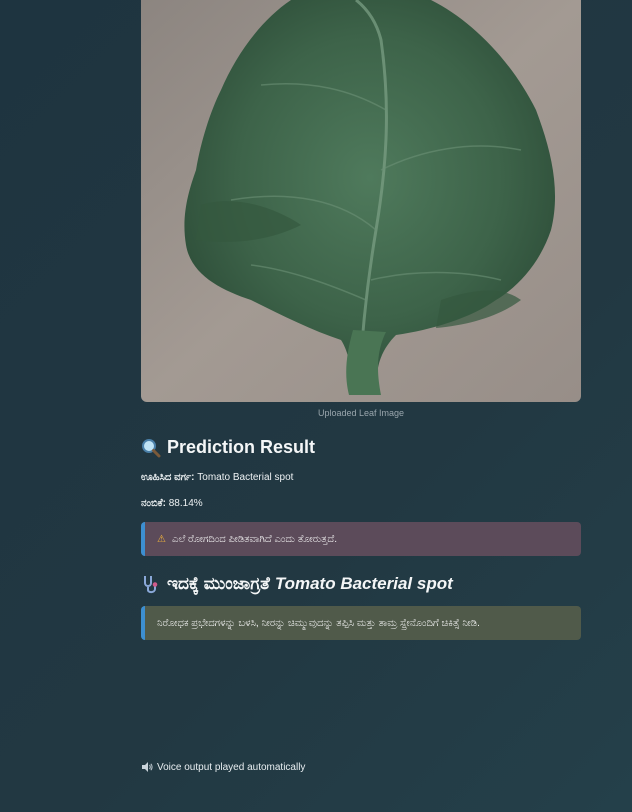 Image resolution: width=632 pixels, height=812 pixels. Describe the element at coordinates (185, 503) in the screenshot. I see `confidence-value: 88.14%` at that location.